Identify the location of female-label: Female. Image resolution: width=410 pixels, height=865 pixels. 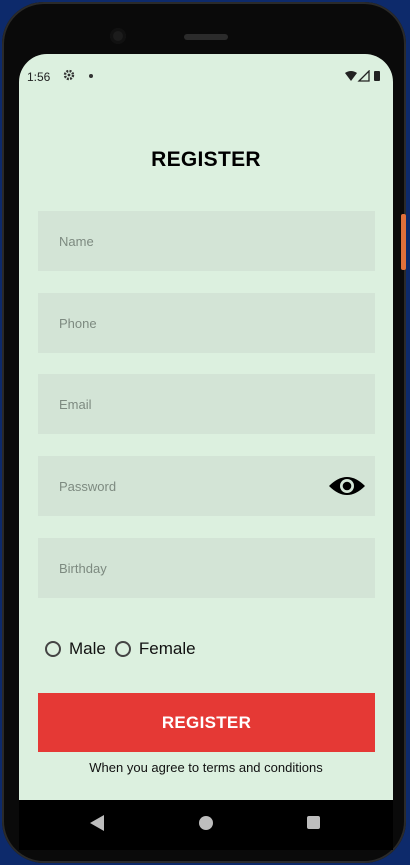
(167, 649).